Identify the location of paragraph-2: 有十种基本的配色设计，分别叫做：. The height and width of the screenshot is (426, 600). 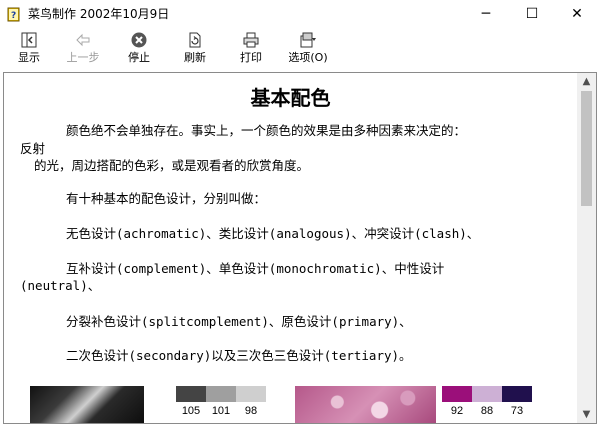
(166, 198).